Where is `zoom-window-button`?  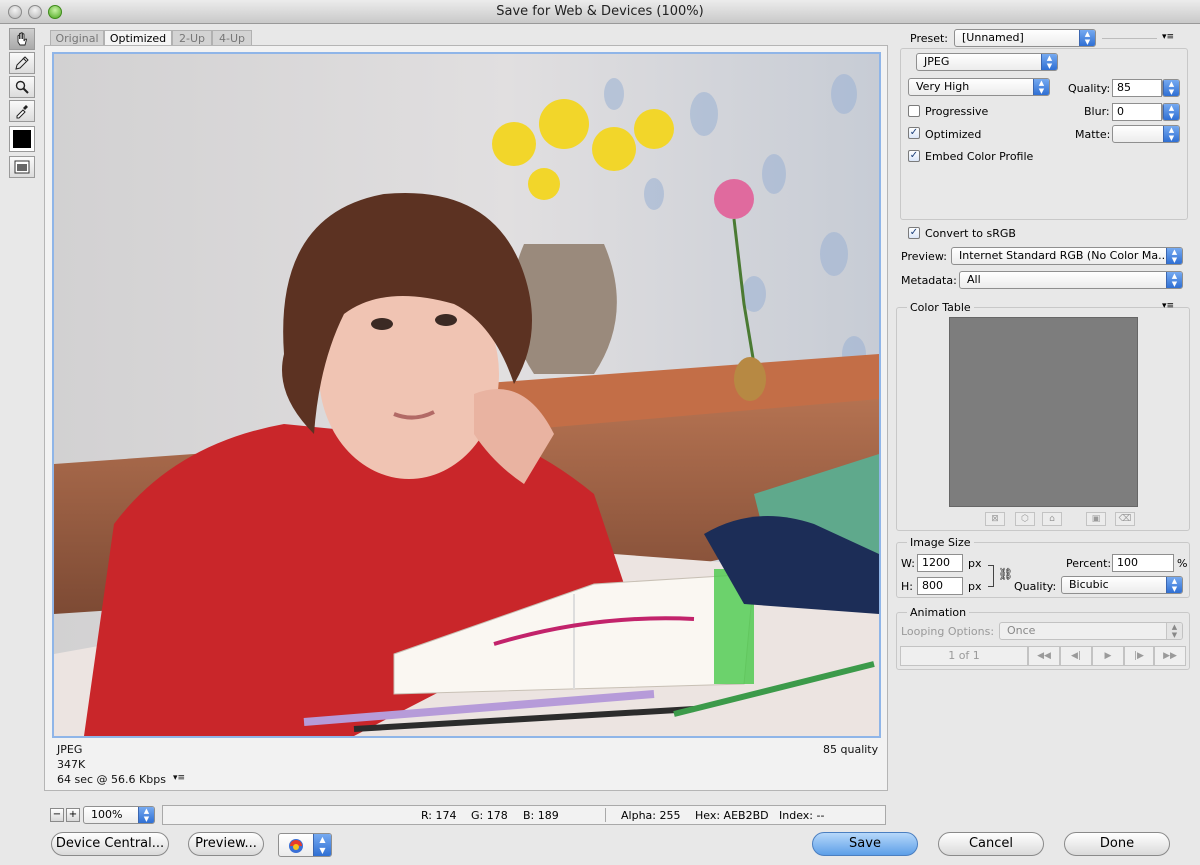 zoom-window-button is located at coordinates (55, 12).